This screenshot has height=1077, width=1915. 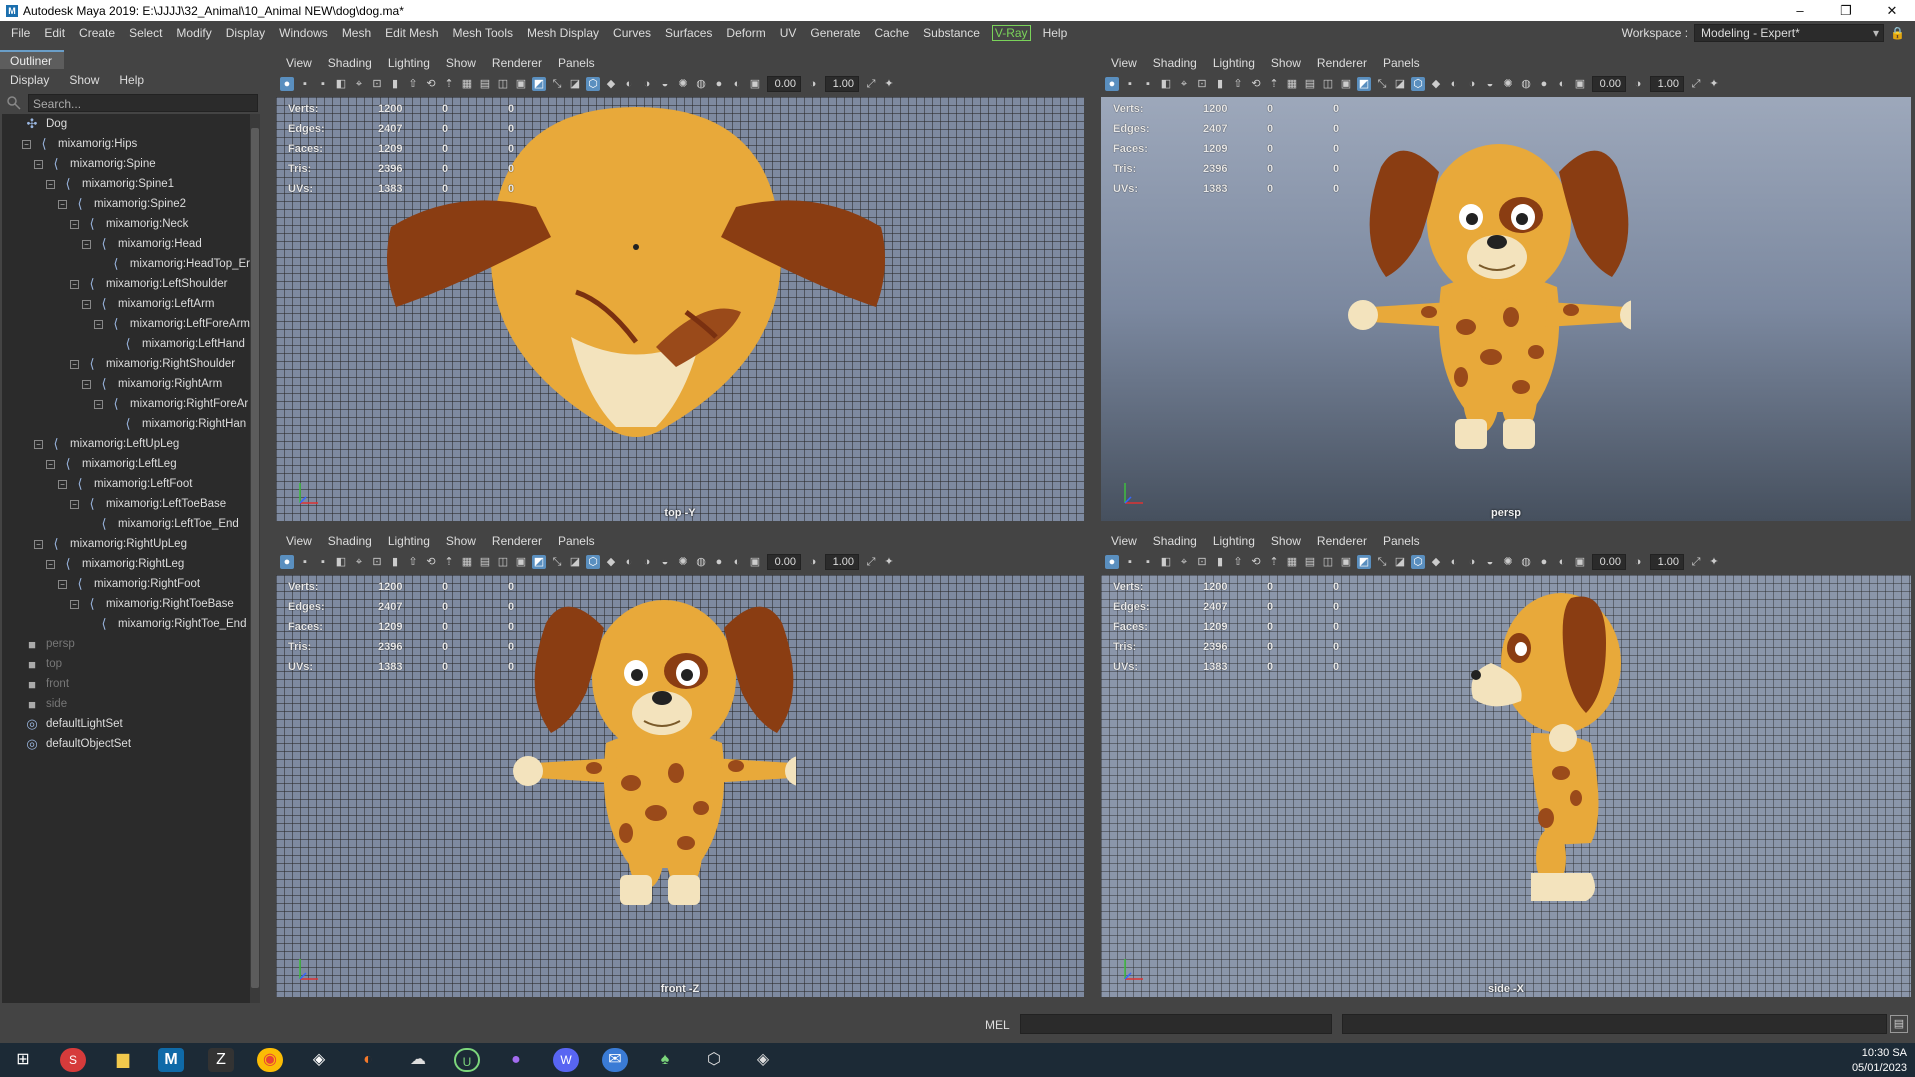 I want to click on viewport-menu-panels: Panels, so click(x=1401, y=63).